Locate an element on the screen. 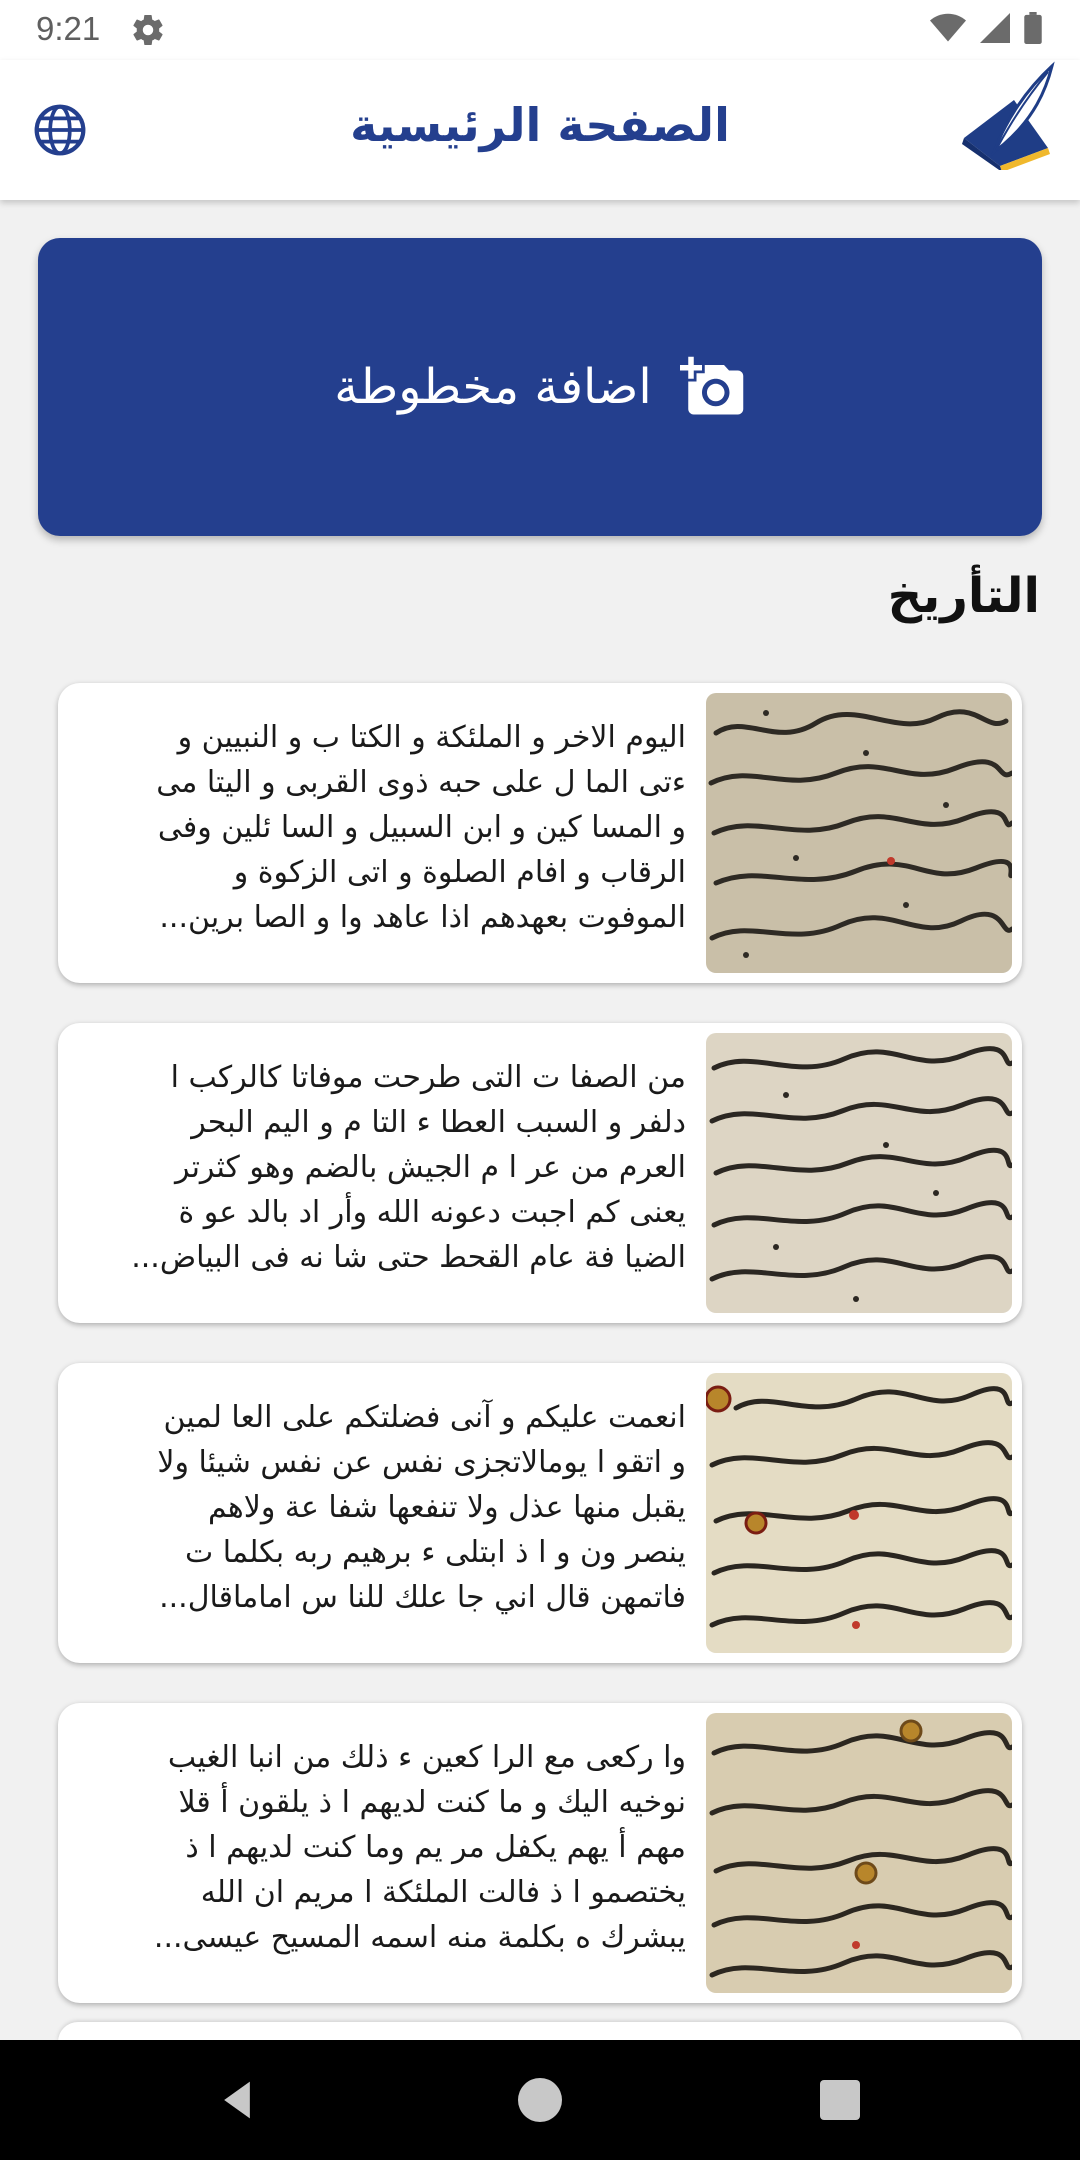  add-photo-icon is located at coordinates (711, 385).